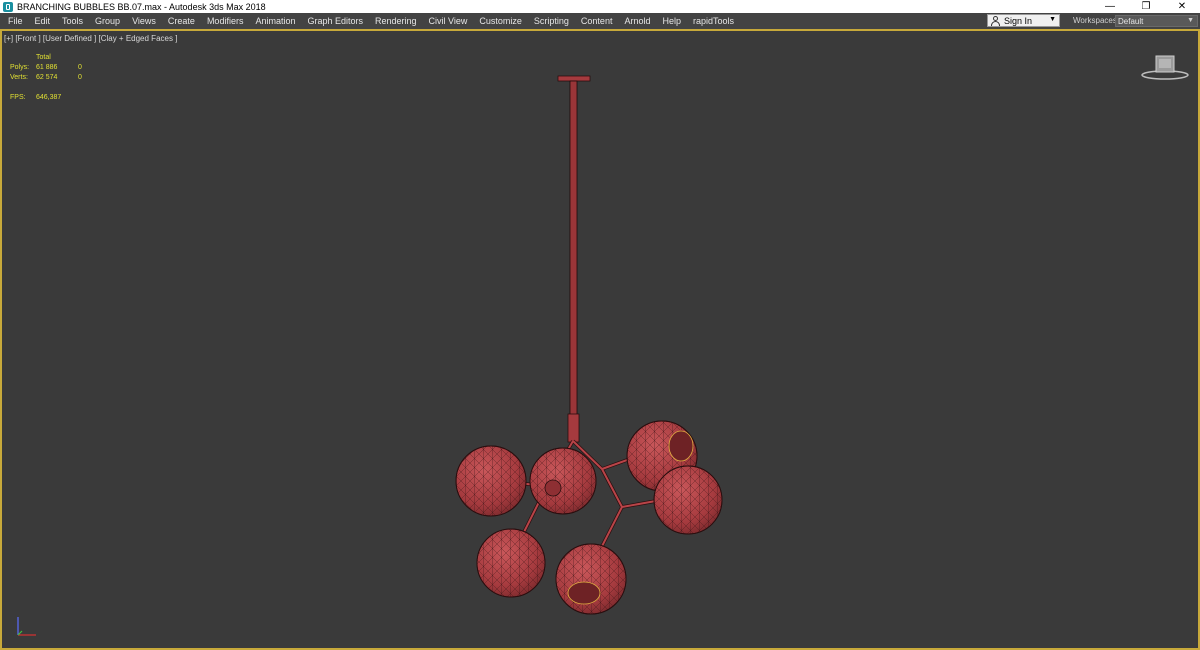 The width and height of the screenshot is (1200, 650). Describe the element at coordinates (72, 21) in the screenshot. I see `menu-tools: Tools` at that location.